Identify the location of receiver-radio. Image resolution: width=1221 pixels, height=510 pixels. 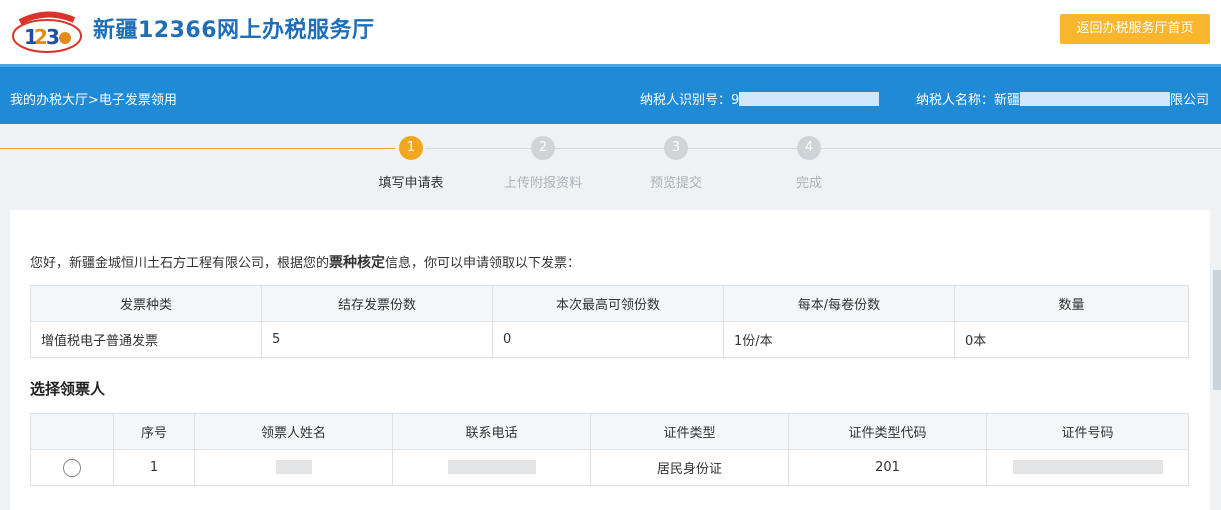
(72, 467).